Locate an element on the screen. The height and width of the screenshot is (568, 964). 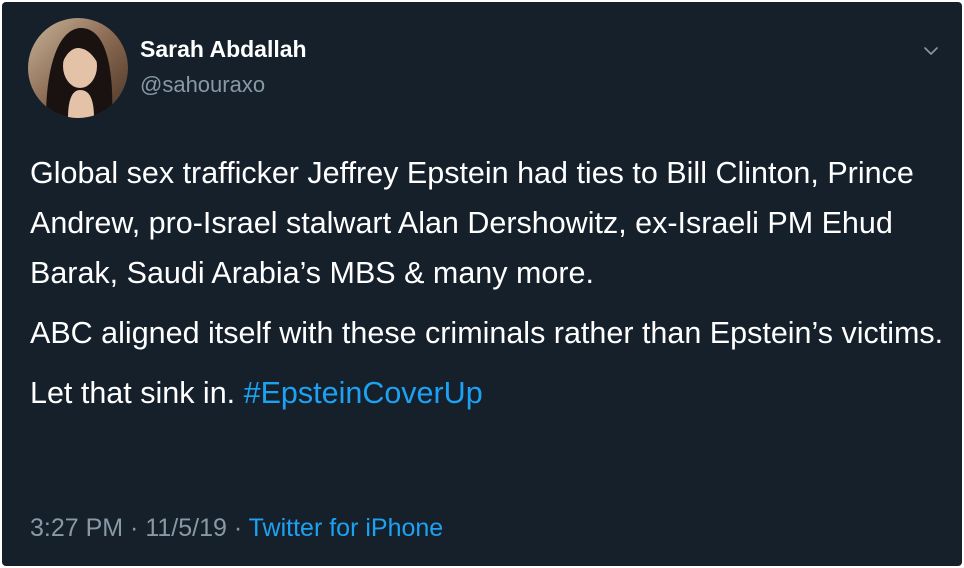
author-handle: @sahouraxo is located at coordinates (202, 85).